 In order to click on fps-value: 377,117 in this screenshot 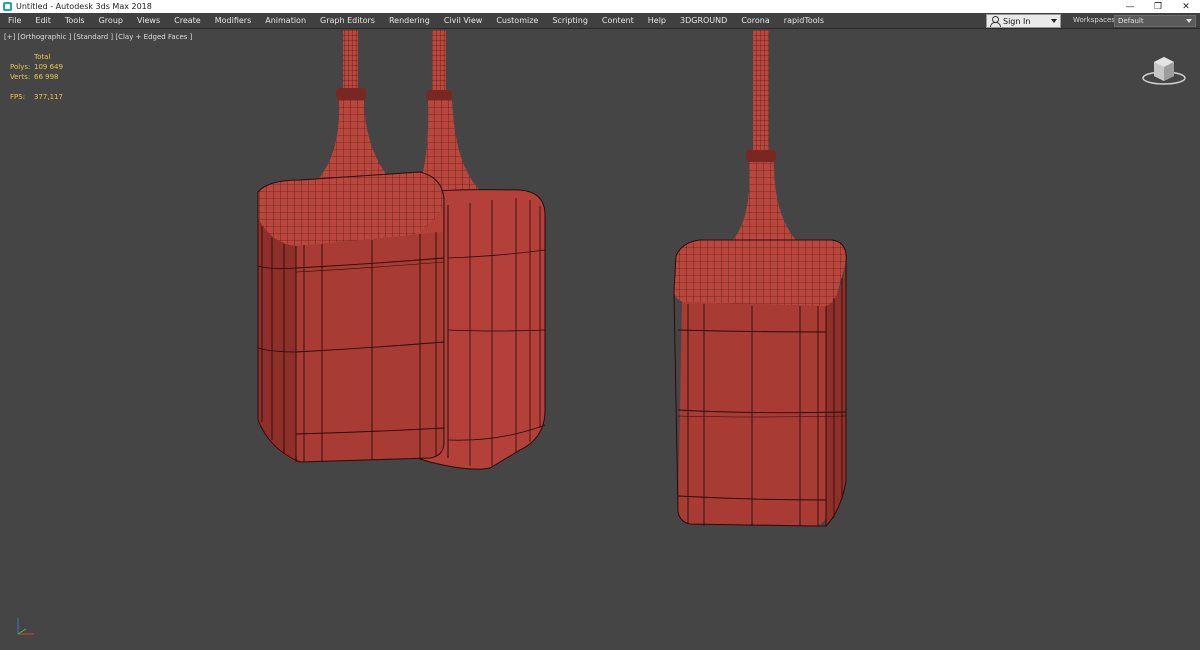, I will do `click(48, 97)`.